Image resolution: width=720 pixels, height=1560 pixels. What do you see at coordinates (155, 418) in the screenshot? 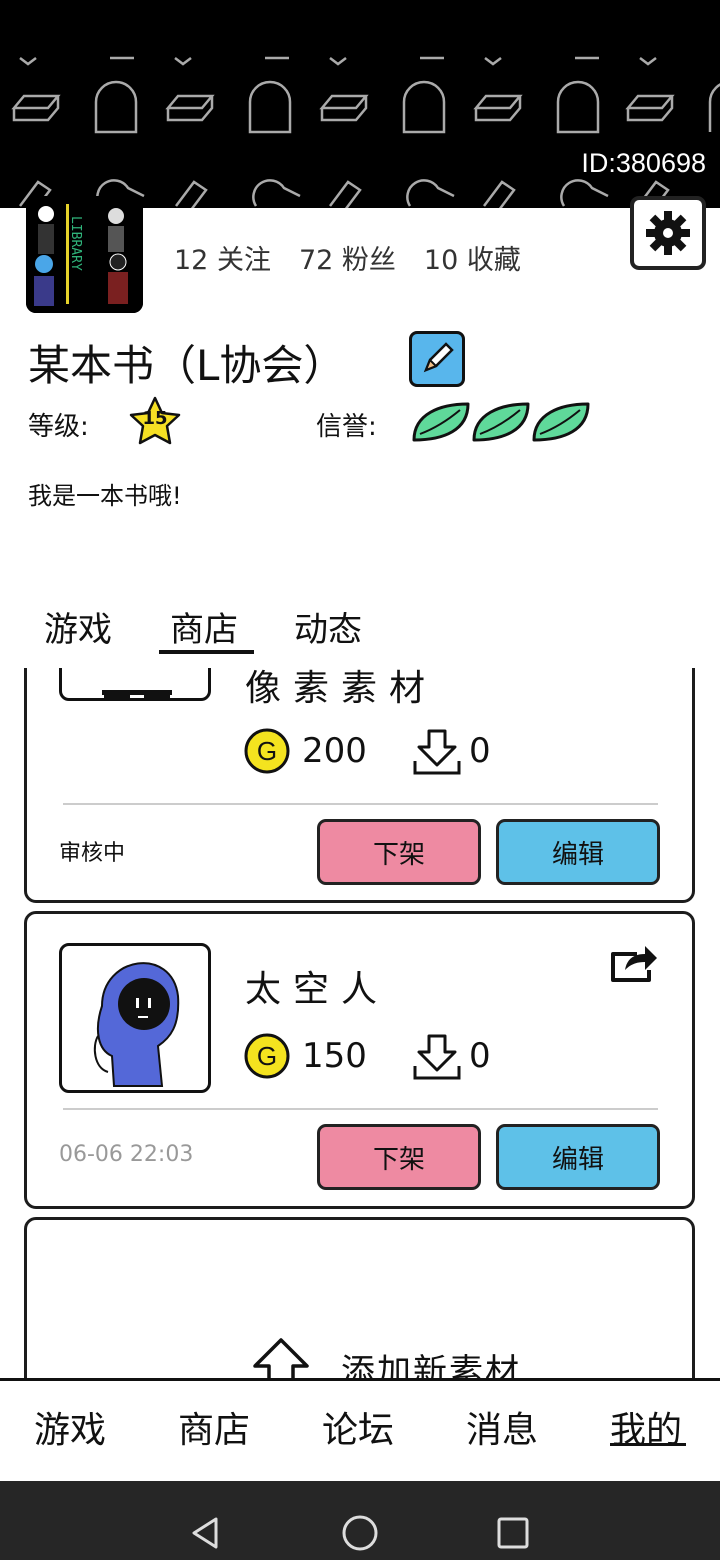
I see `level-value: 15` at bounding box center [155, 418].